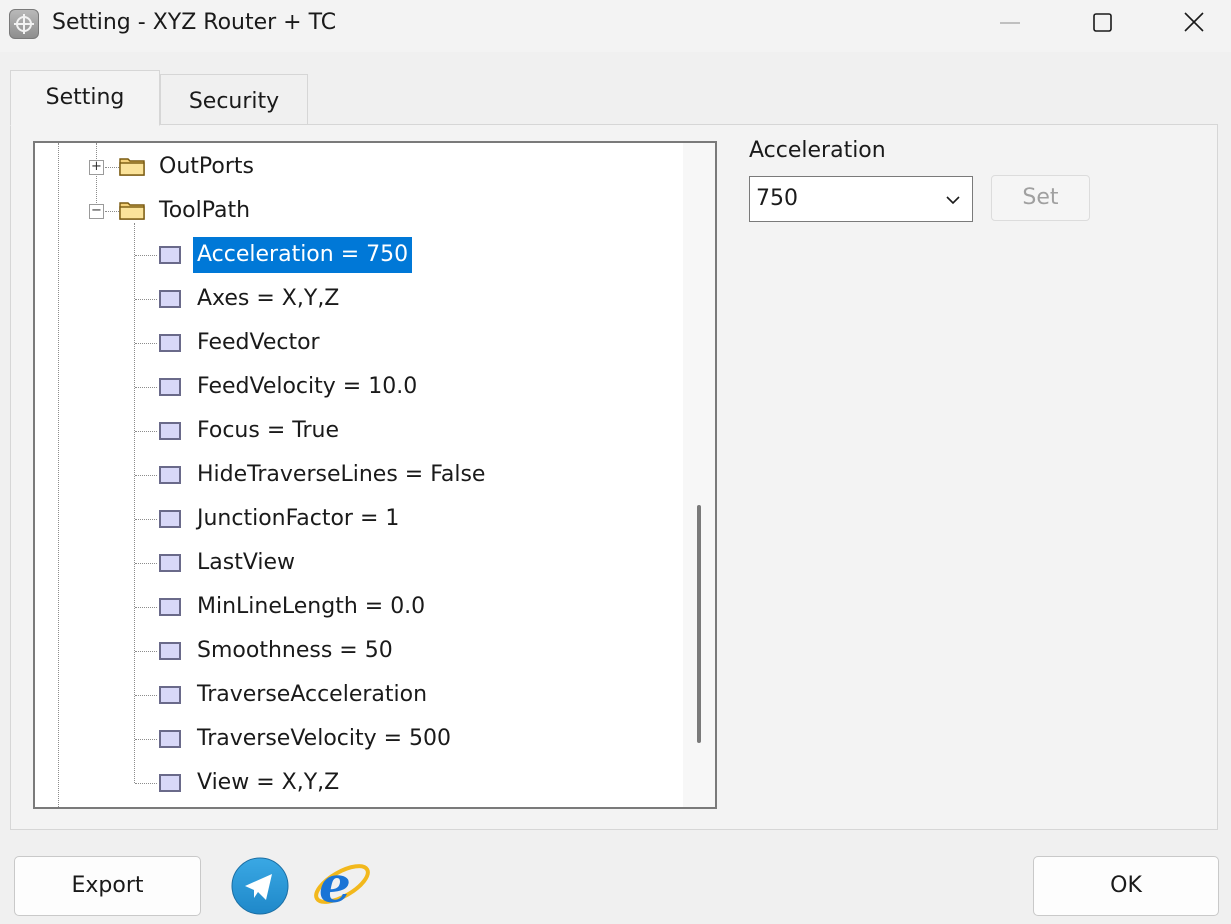 This screenshot has height=924, width=1231. What do you see at coordinates (260, 886) in the screenshot?
I see `telegram-icon` at bounding box center [260, 886].